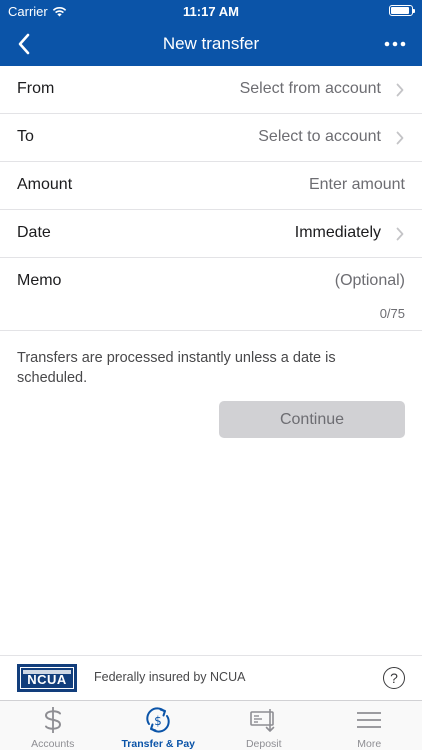 The width and height of the screenshot is (422, 750). What do you see at coordinates (53, 744) in the screenshot?
I see `tab-label: Accounts` at bounding box center [53, 744].